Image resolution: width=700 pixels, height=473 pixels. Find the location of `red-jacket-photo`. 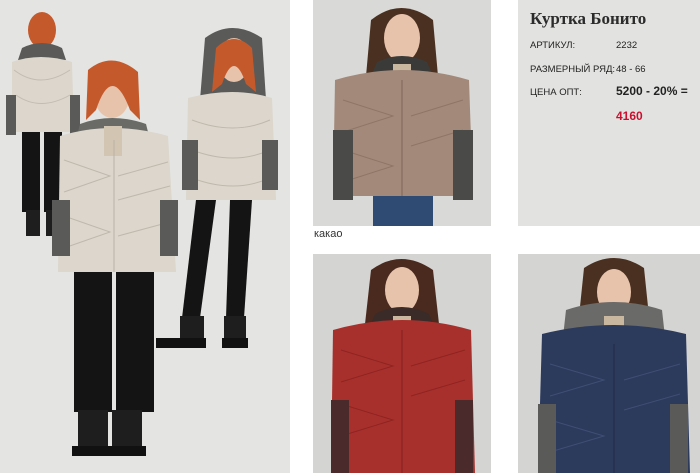

red-jacket-photo is located at coordinates (402, 363).